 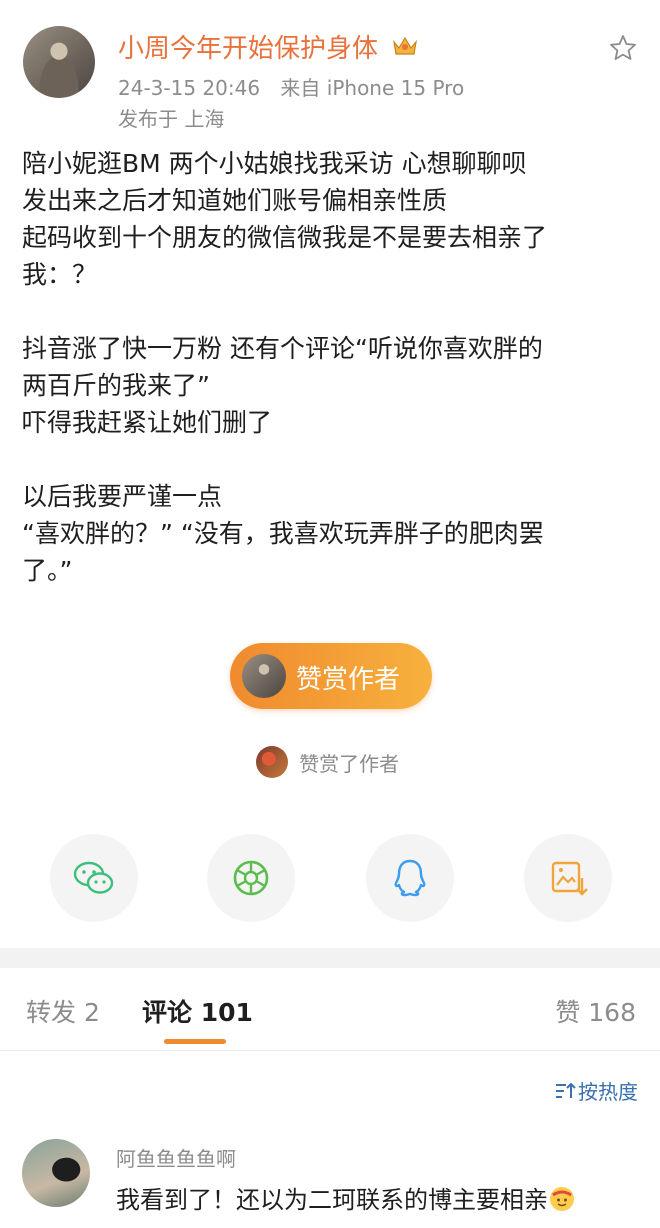 What do you see at coordinates (562, 1199) in the screenshot?
I see `cheer-emoji-icon` at bounding box center [562, 1199].